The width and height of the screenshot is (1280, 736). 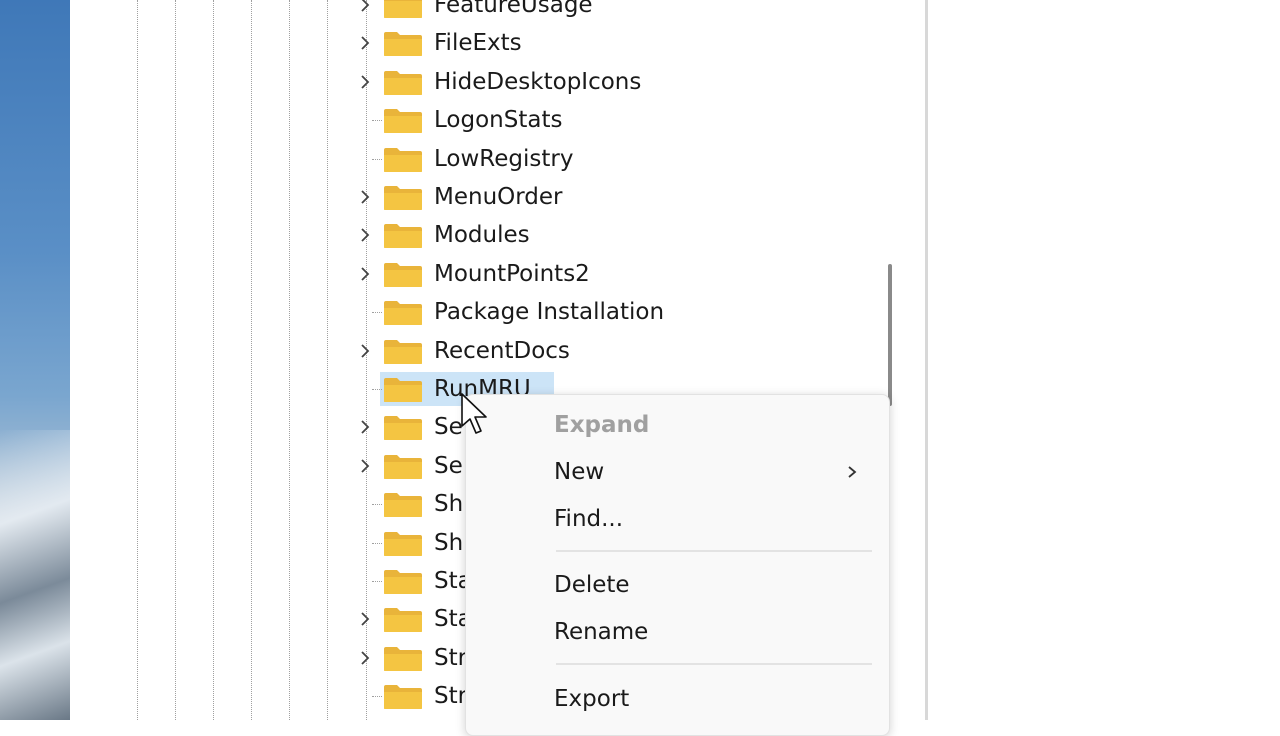 I want to click on tree-item: MenuOrder, so click(x=610, y=197).